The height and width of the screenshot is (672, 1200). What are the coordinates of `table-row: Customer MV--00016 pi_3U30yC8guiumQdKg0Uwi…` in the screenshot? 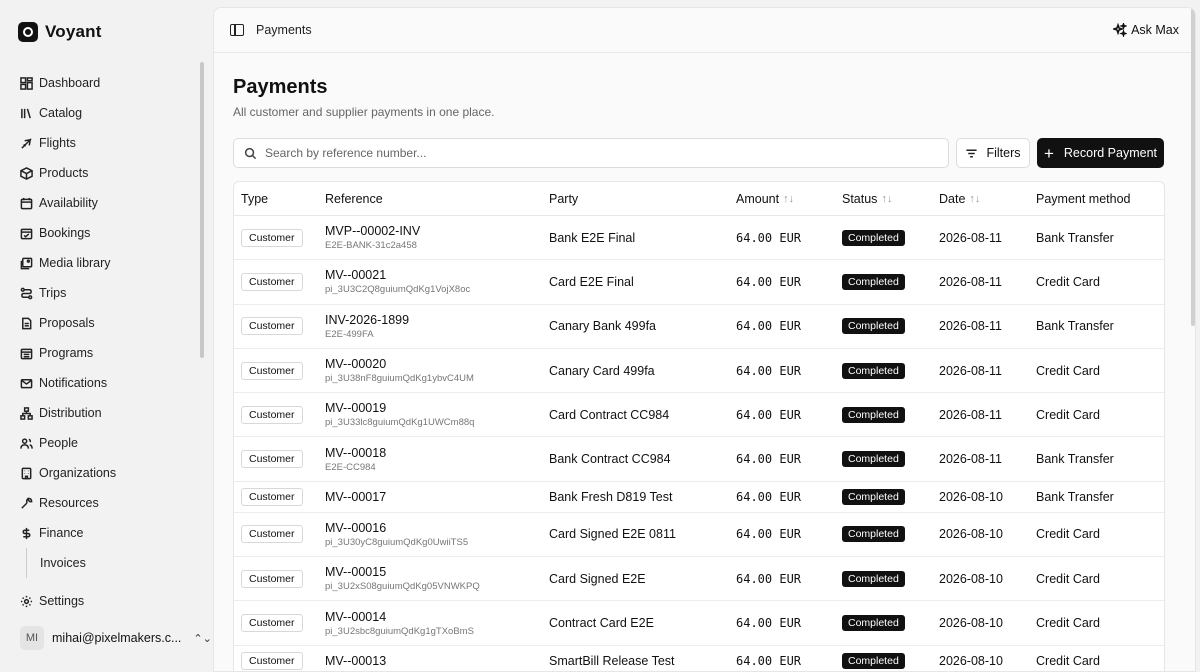 It's located at (699, 535).